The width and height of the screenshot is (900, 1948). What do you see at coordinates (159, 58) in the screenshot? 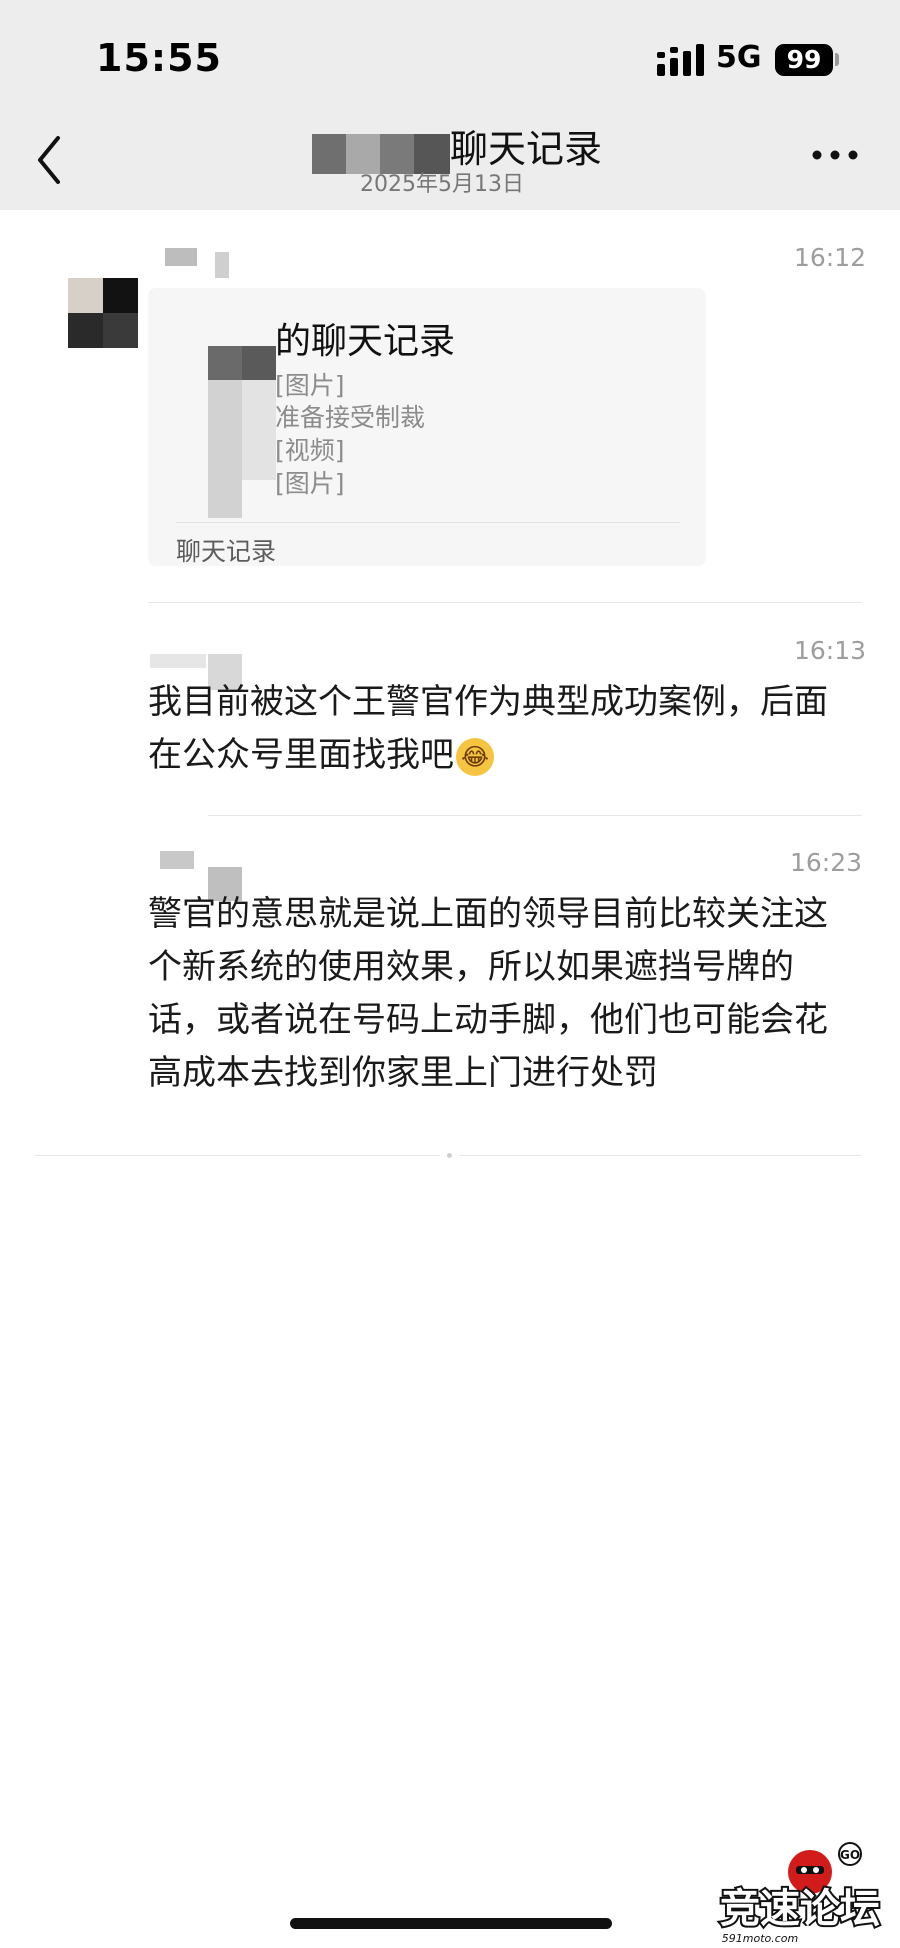
I see `status-time: 15:55` at bounding box center [159, 58].